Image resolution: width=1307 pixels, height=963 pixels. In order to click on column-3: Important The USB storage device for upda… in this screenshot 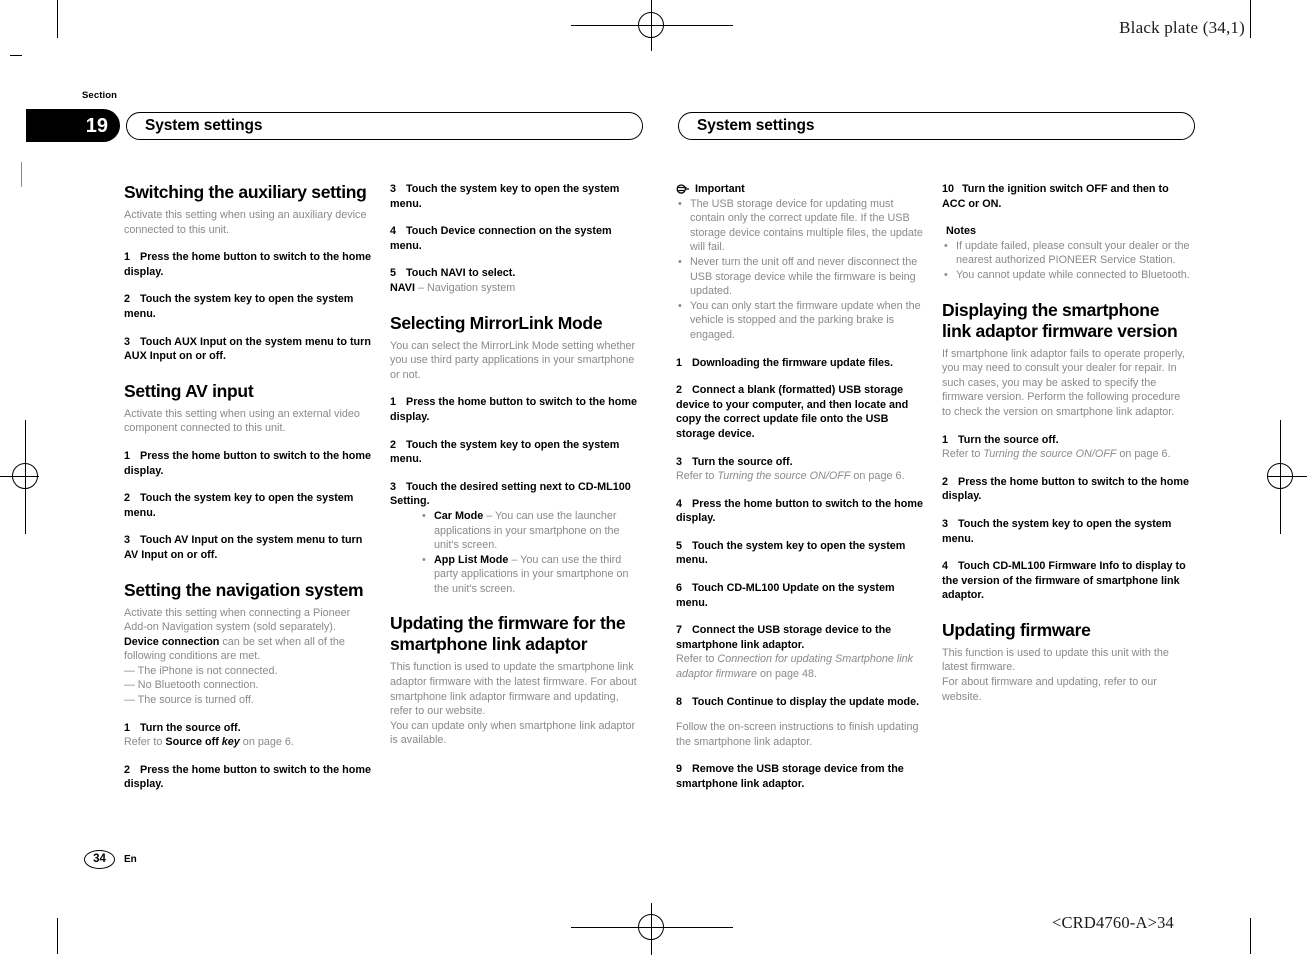, I will do `click(800, 487)`.